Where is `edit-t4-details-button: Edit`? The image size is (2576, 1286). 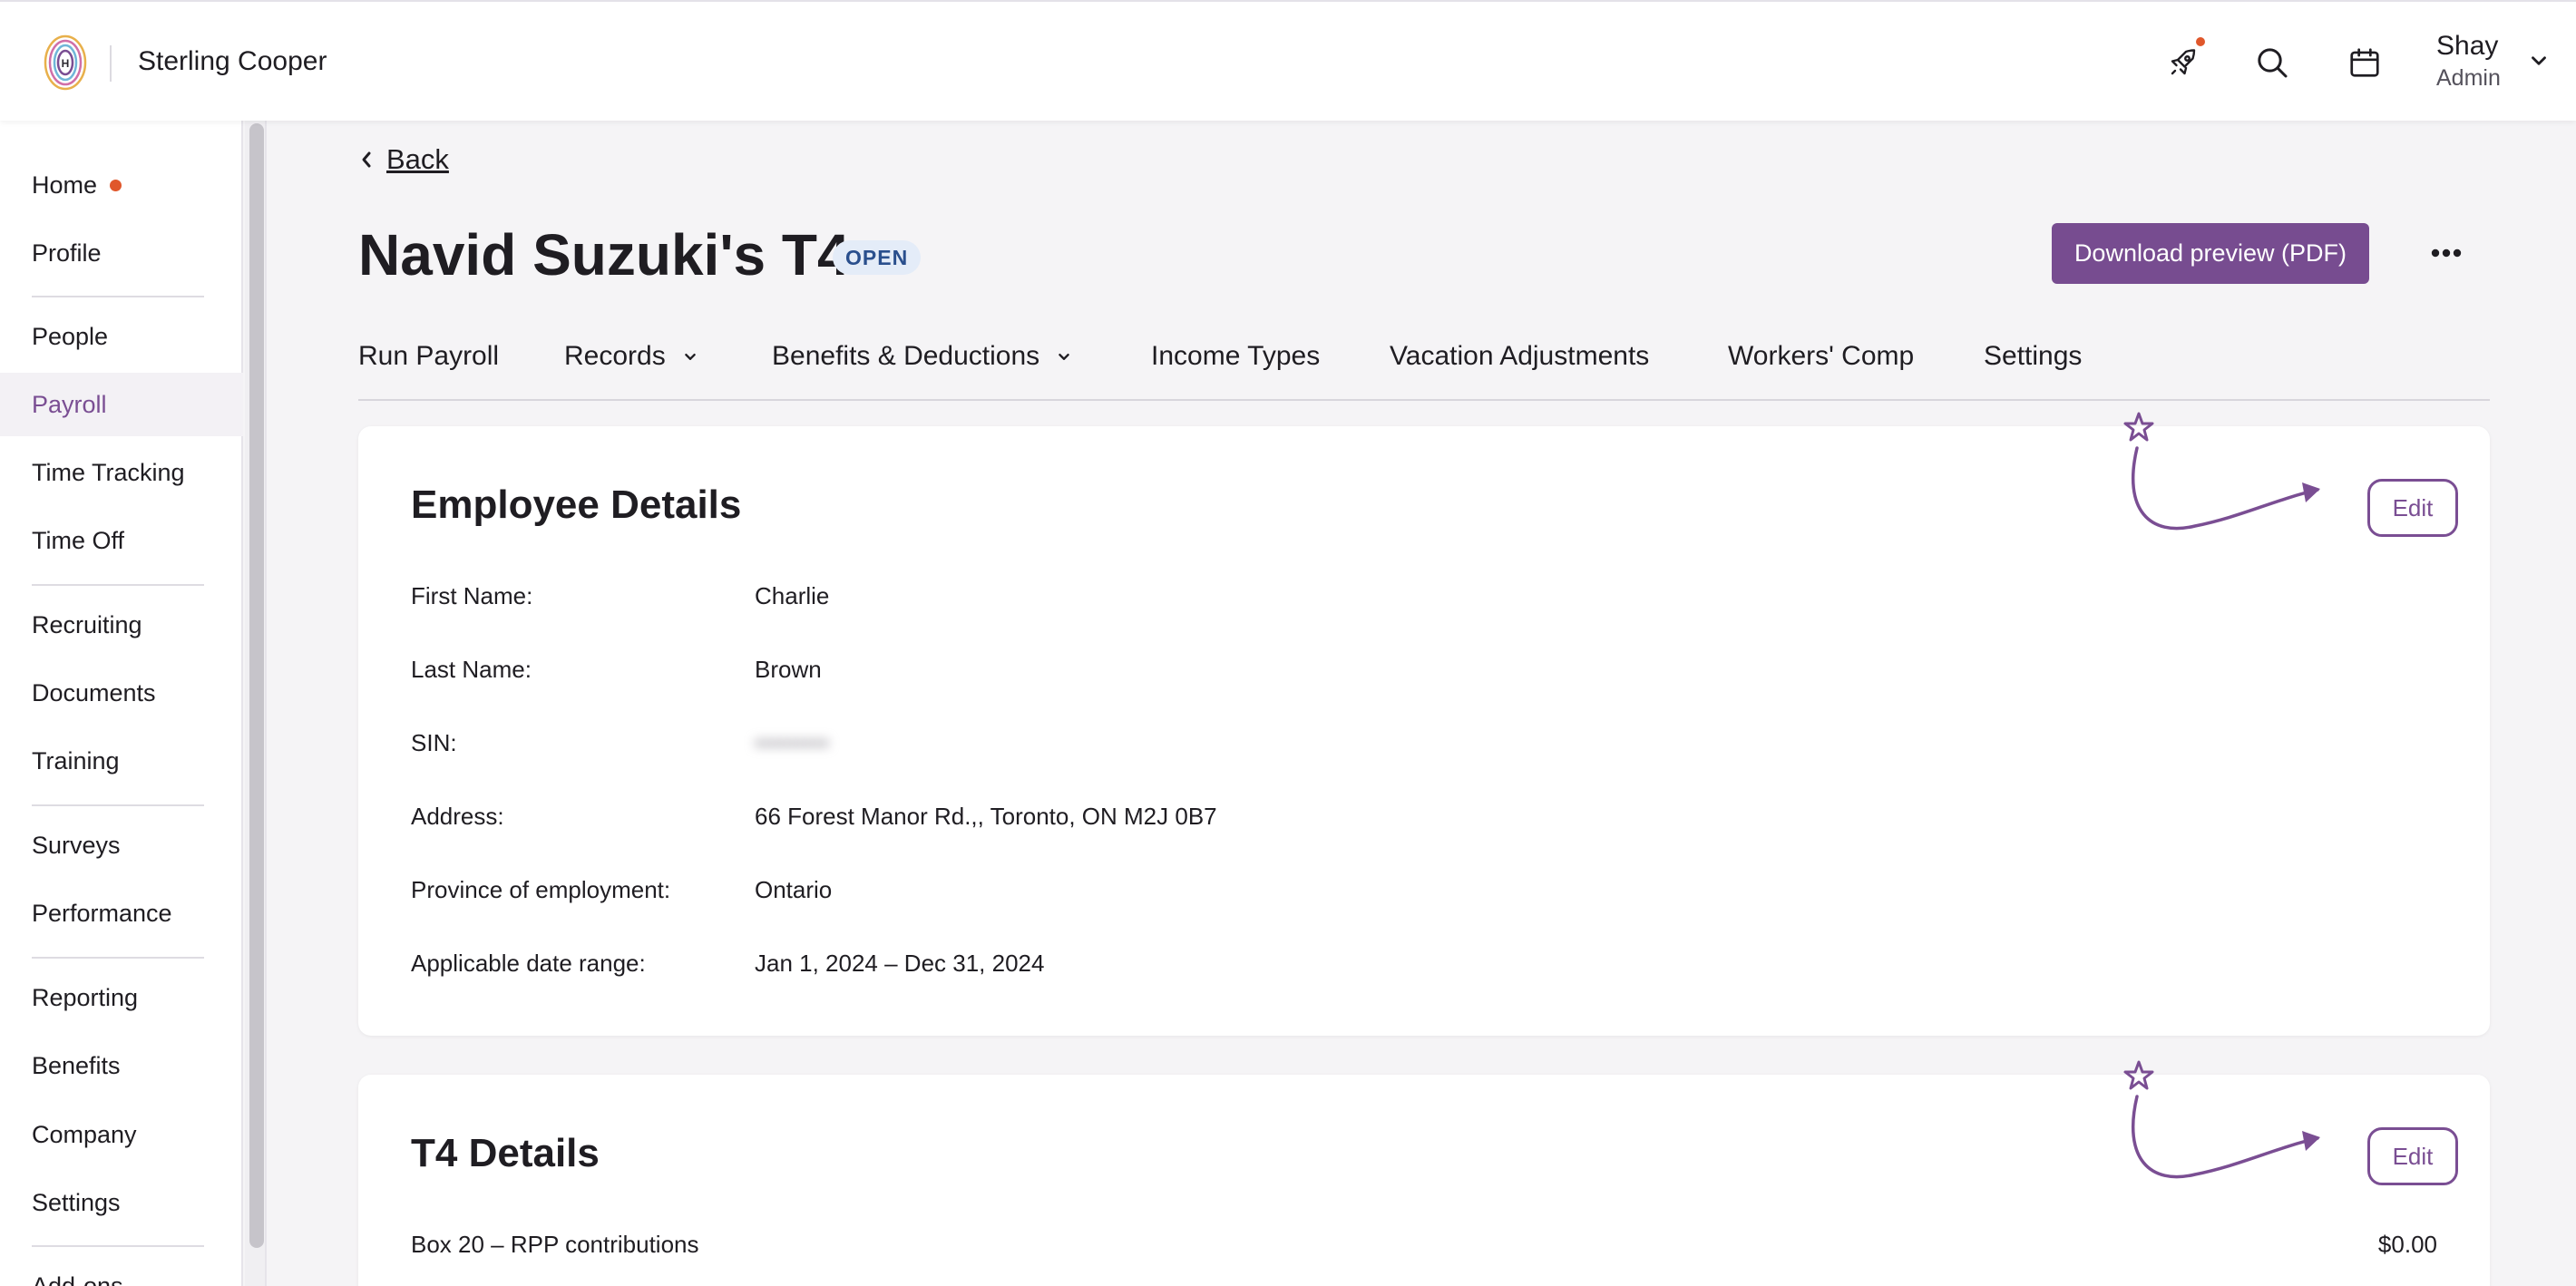 edit-t4-details-button: Edit is located at coordinates (2412, 1156).